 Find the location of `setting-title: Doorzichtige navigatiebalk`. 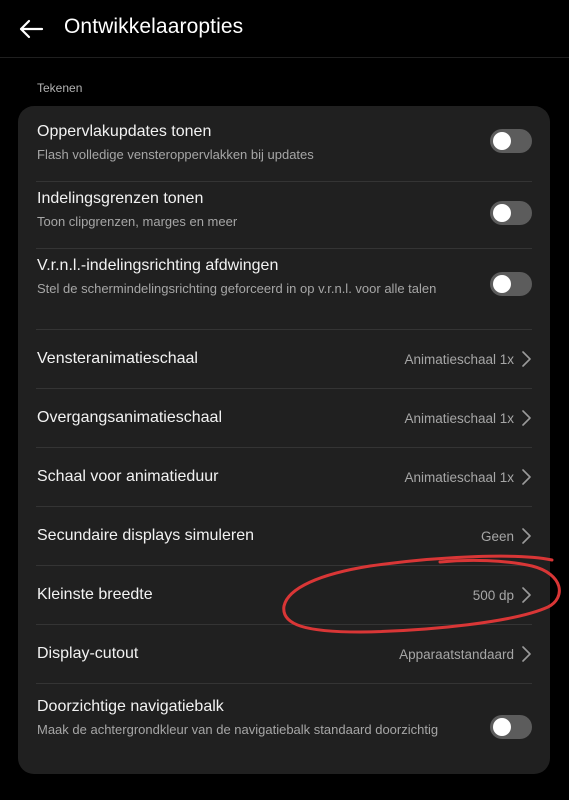

setting-title: Doorzichtige navigatiebalk is located at coordinates (130, 706).